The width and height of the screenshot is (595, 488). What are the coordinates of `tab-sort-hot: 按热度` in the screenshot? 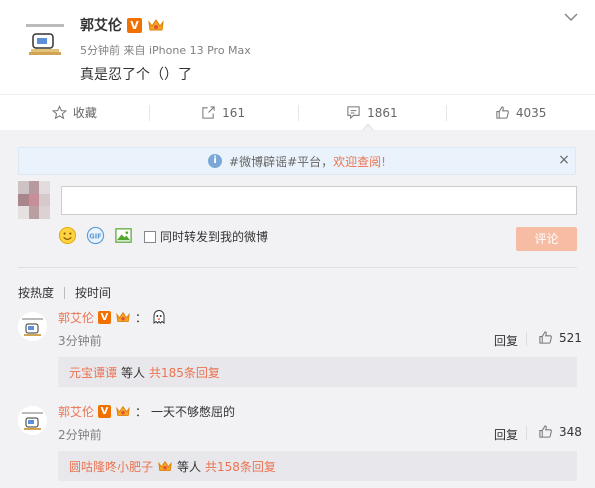 It's located at (36, 292).